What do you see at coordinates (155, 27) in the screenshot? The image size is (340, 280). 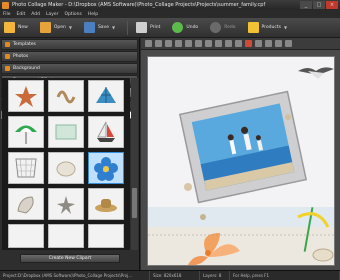 I see `print-label: Print` at bounding box center [155, 27].